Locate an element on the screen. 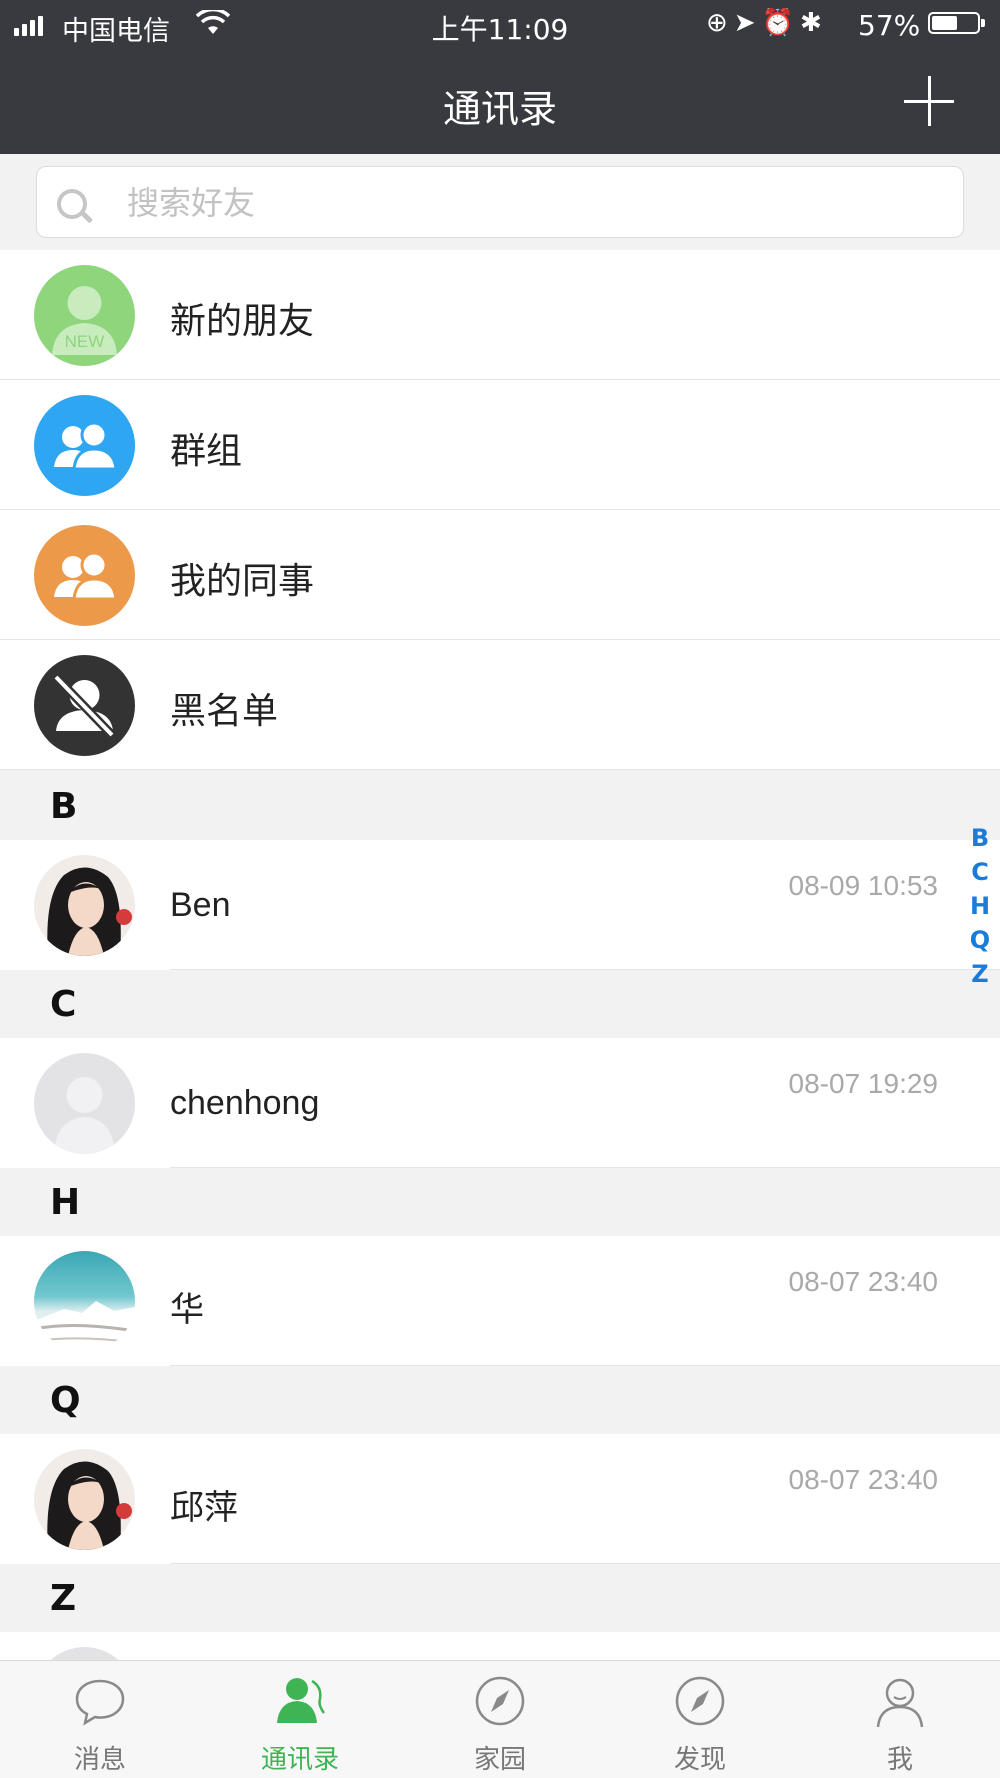 This screenshot has width=1000, height=1778. status-bar: 中国电信 上午11:09 ⊕➤⏰✱ 57% is located at coordinates (500, 25).